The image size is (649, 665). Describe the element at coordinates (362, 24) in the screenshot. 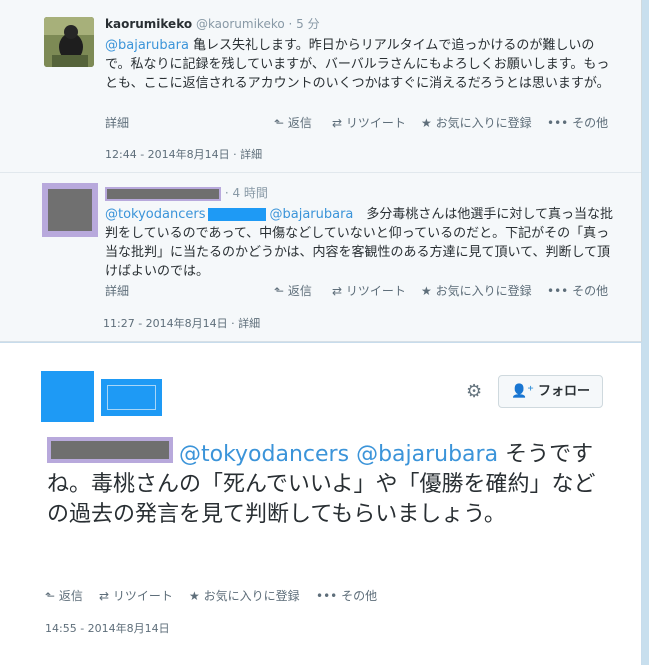

I see `tweet-header: kaorumikeko @kaorumikeko · 5 分` at that location.